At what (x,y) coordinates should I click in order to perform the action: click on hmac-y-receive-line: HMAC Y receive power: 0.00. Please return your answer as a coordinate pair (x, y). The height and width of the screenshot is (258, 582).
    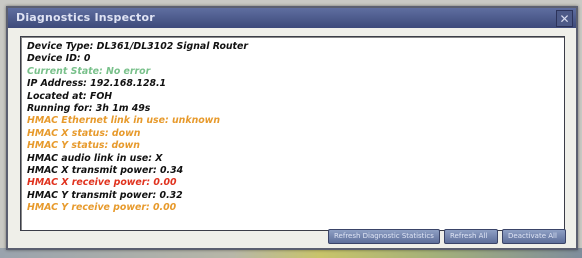
    Looking at the image, I should click on (102, 208).